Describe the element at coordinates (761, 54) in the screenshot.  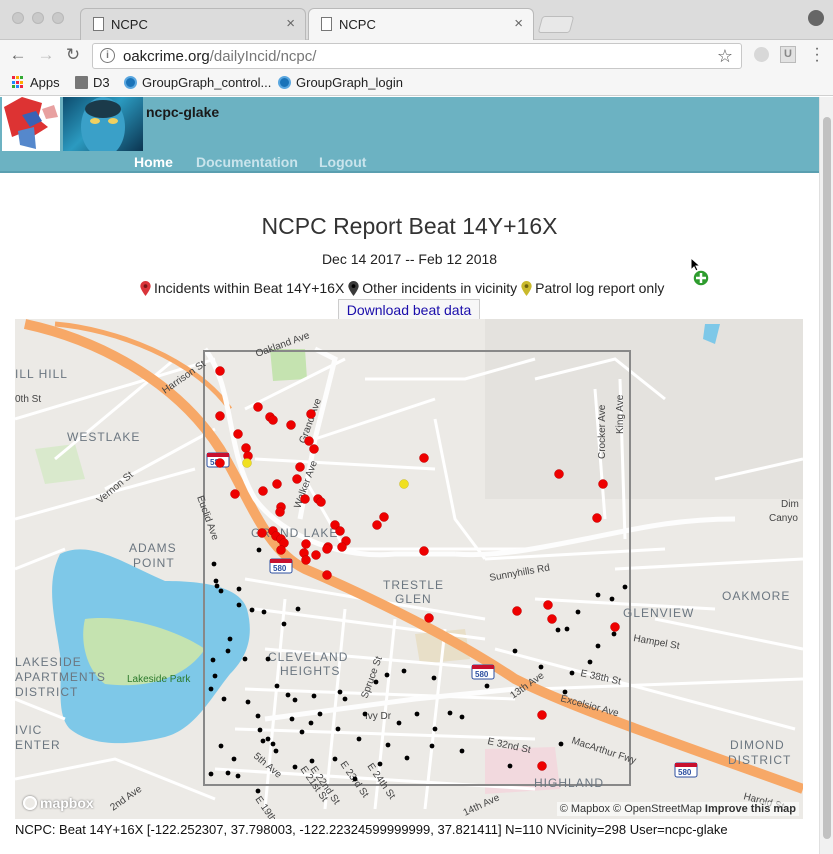
I see `extension-icon` at that location.